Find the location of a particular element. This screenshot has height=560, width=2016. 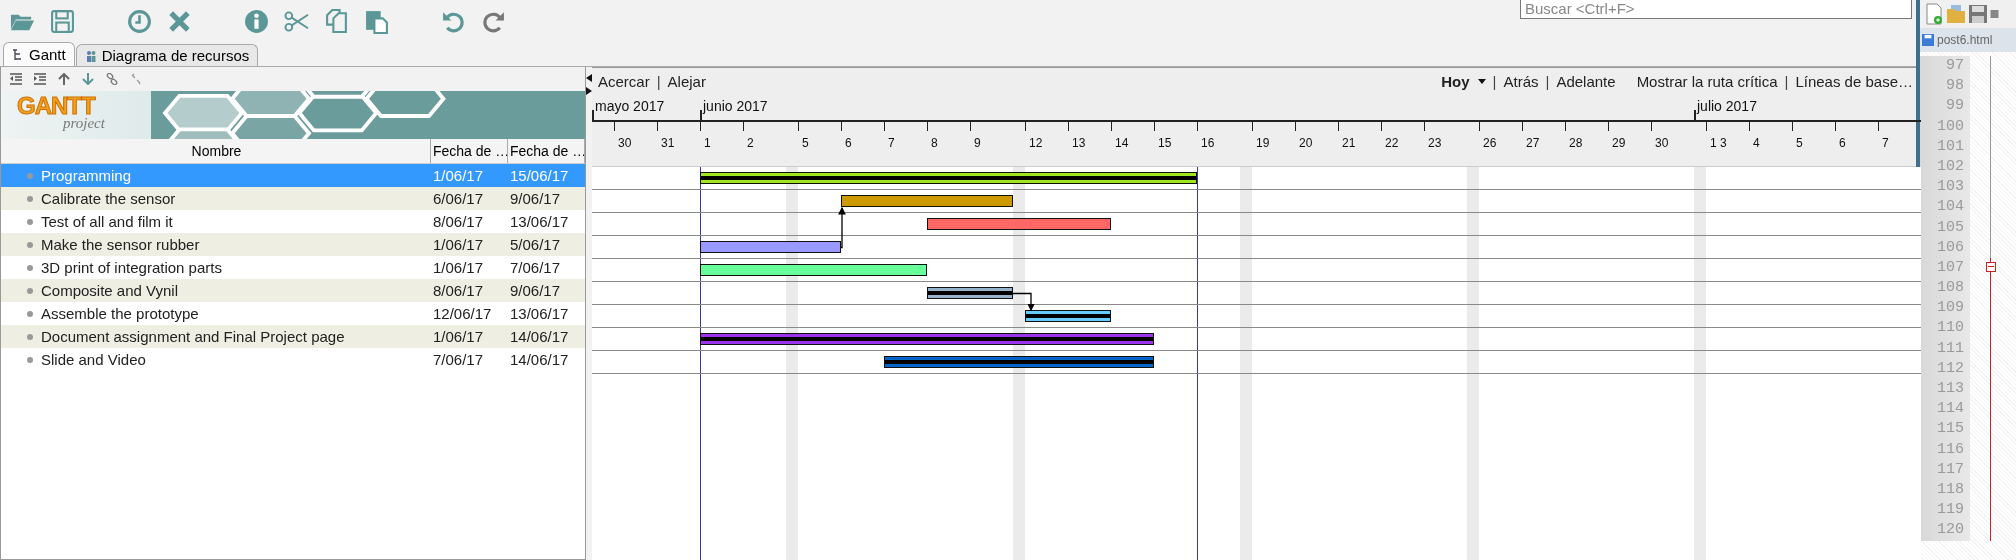

line-number: 104 is located at coordinates (1945, 207).